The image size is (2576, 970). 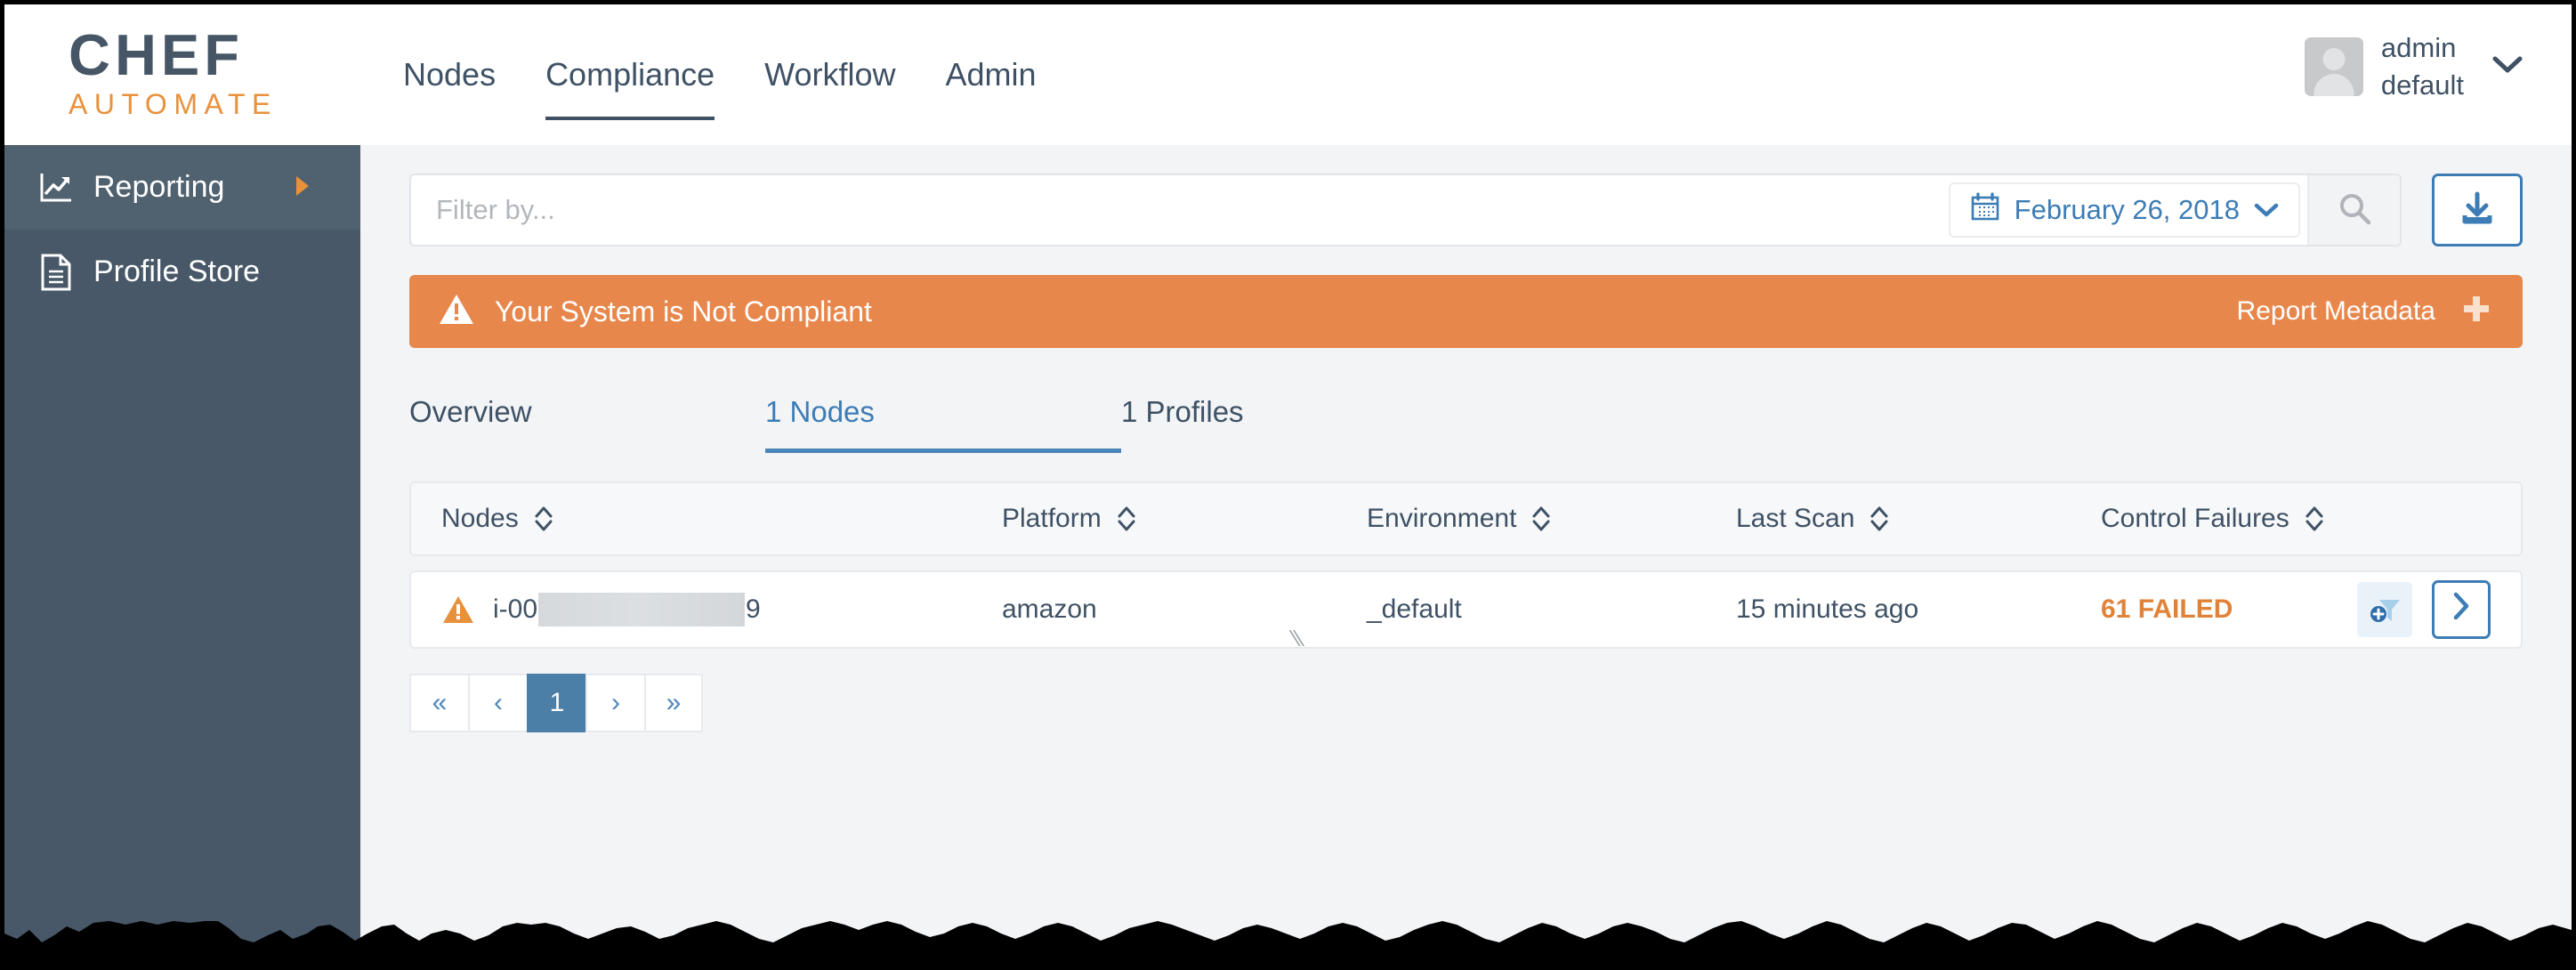 What do you see at coordinates (515, 609) in the screenshot?
I see `node-name-prefix: i-00` at bounding box center [515, 609].